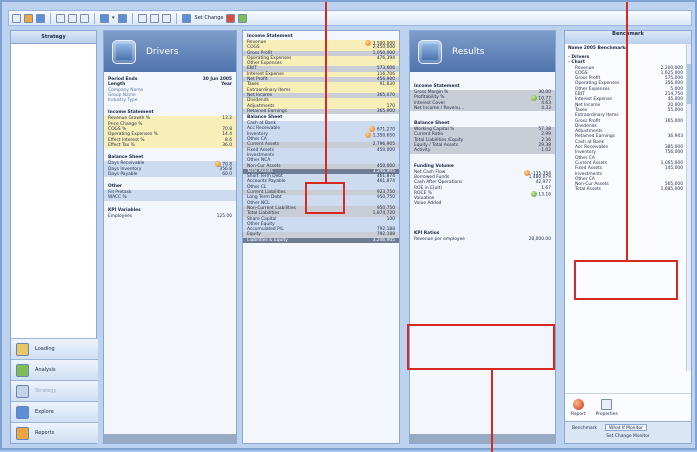 The width and height of the screenshot is (697, 452). I want to click on print-icon, so click(60, 18).